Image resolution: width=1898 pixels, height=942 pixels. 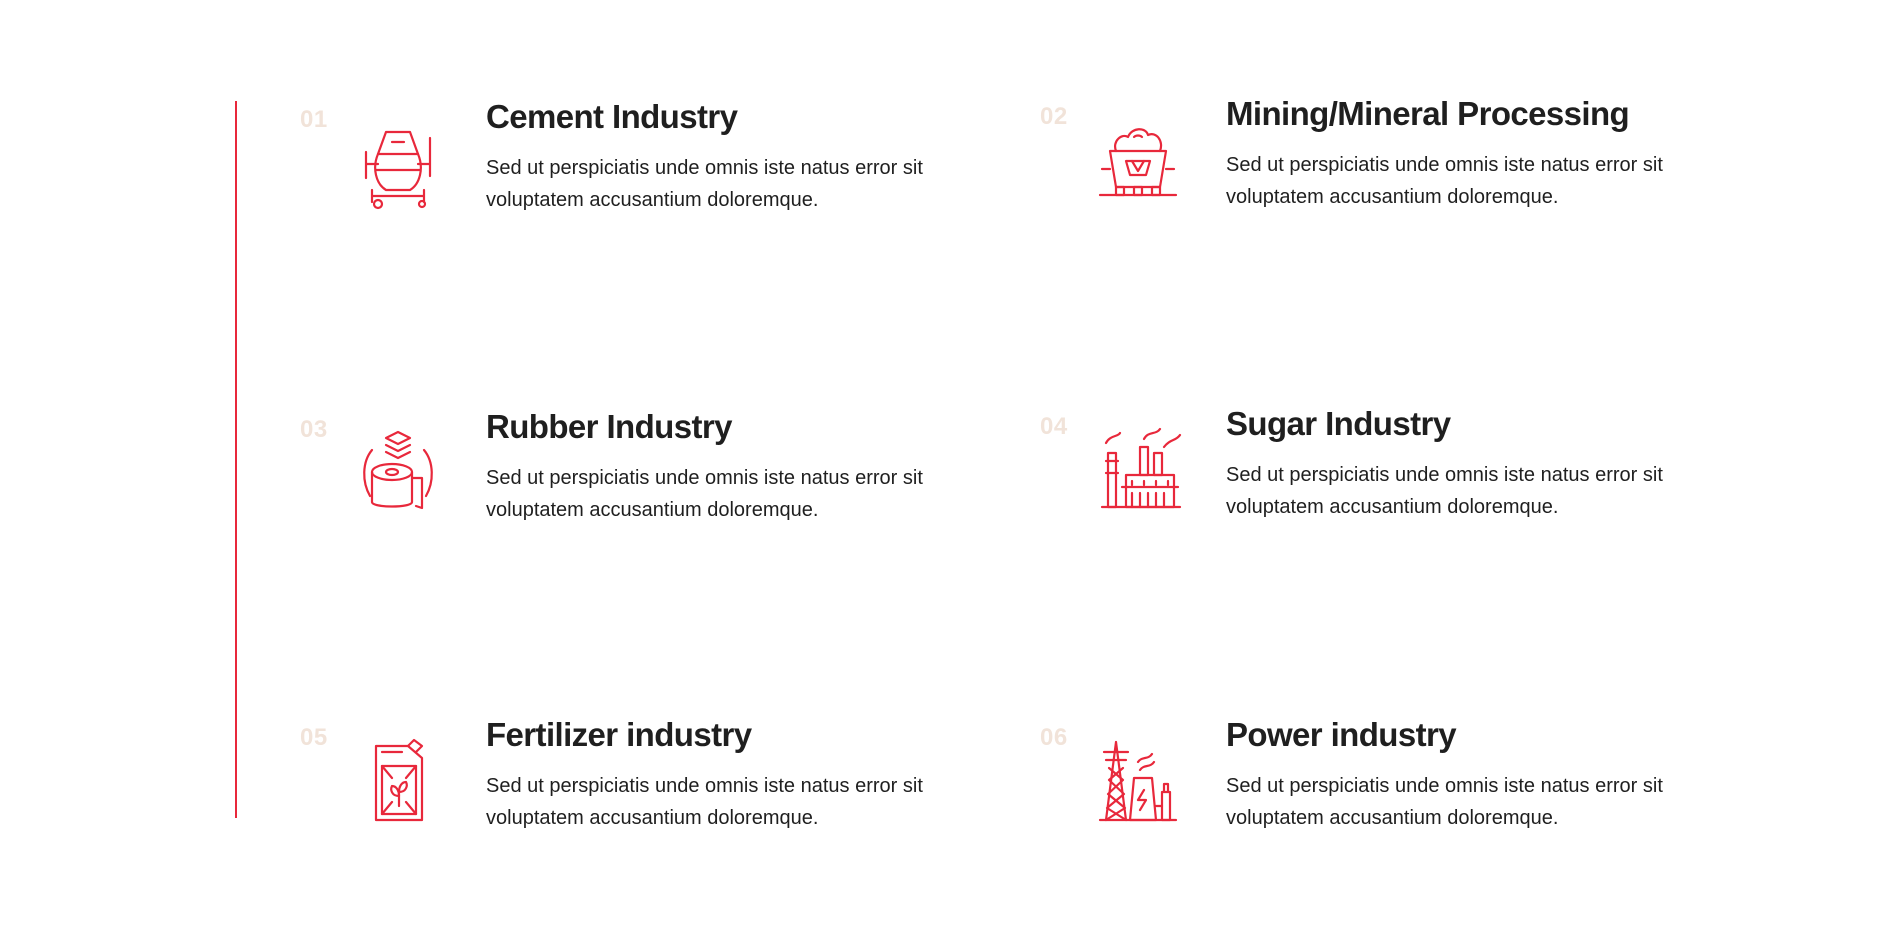 What do you see at coordinates (619, 734) in the screenshot?
I see `item-title: Fertilizer industry` at bounding box center [619, 734].